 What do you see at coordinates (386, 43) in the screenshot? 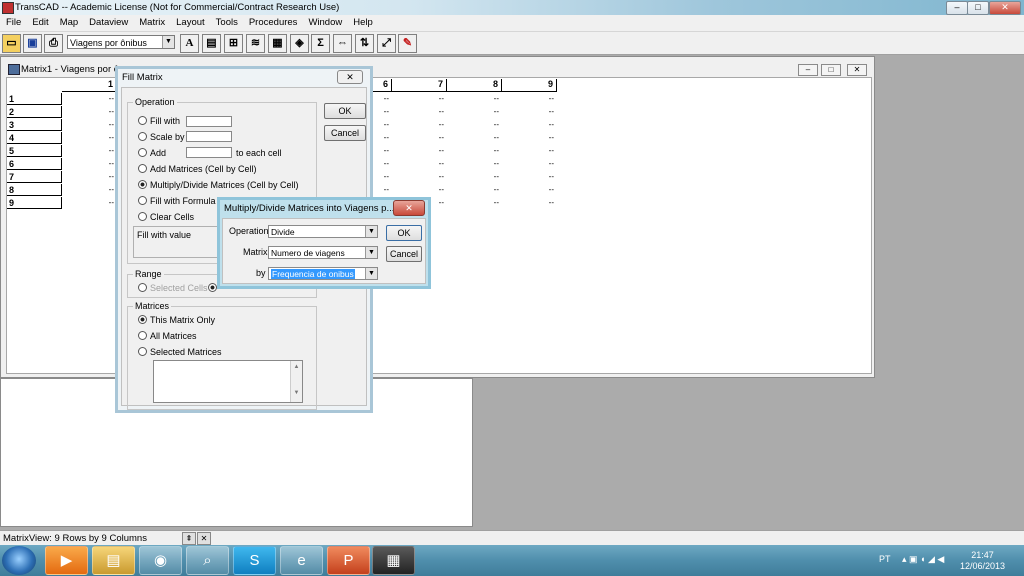
I see `export-icon: ⤢` at bounding box center [386, 43].